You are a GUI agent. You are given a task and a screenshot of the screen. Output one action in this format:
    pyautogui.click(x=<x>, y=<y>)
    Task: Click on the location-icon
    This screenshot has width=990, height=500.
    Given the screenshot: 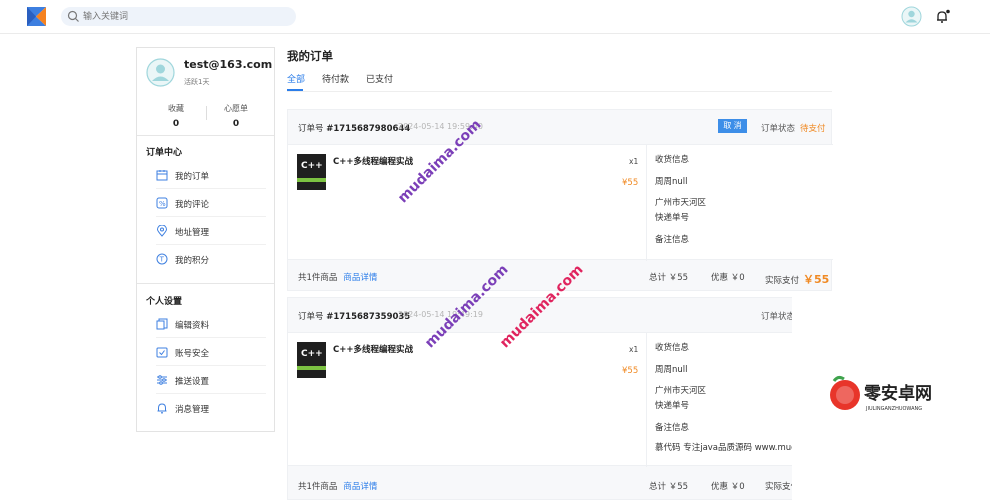 What is the action you would take?
    pyautogui.click(x=162, y=231)
    